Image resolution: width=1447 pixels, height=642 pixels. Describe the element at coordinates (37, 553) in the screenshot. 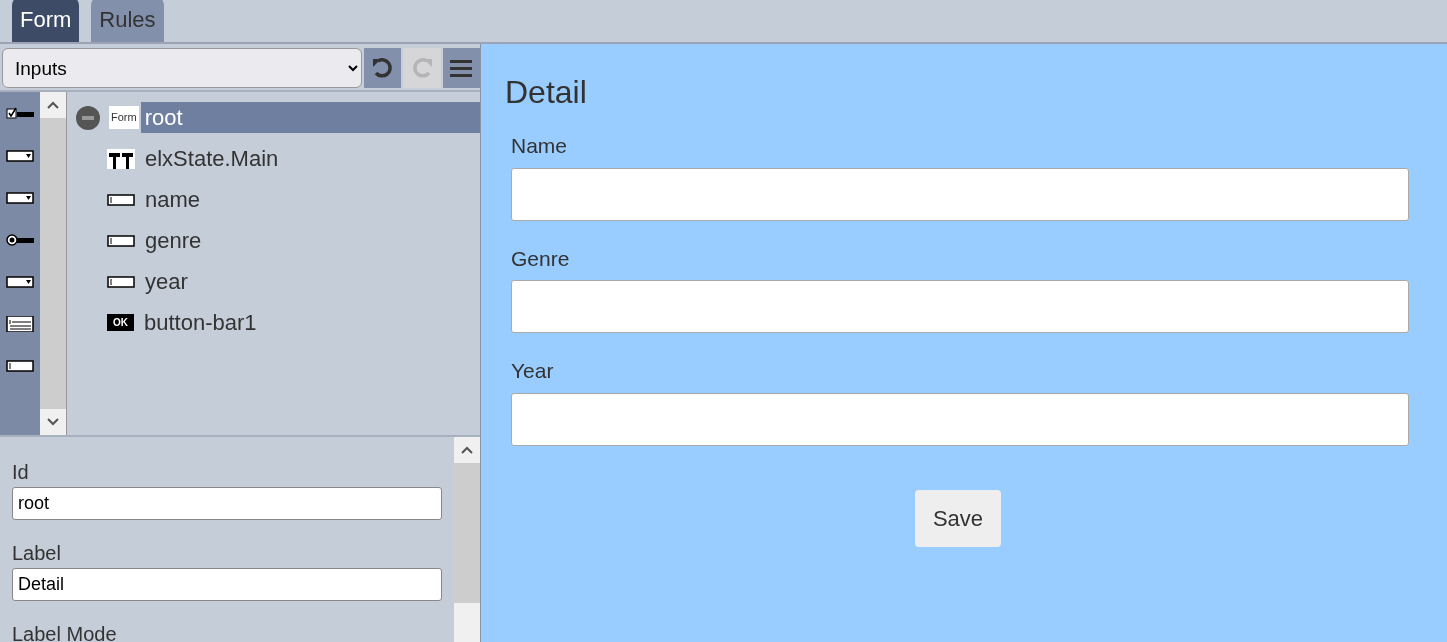

I see `field-label: Label` at that location.